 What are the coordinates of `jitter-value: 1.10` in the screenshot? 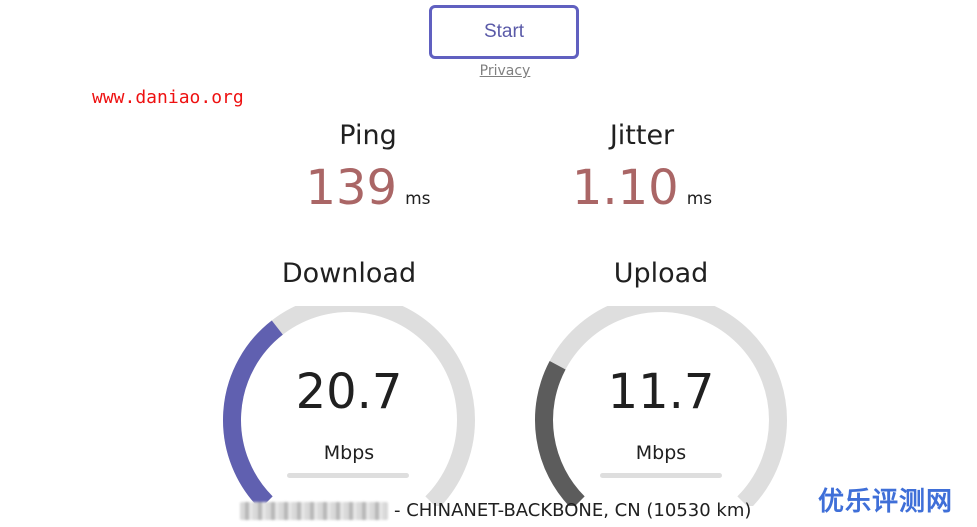 It's located at (625, 188).